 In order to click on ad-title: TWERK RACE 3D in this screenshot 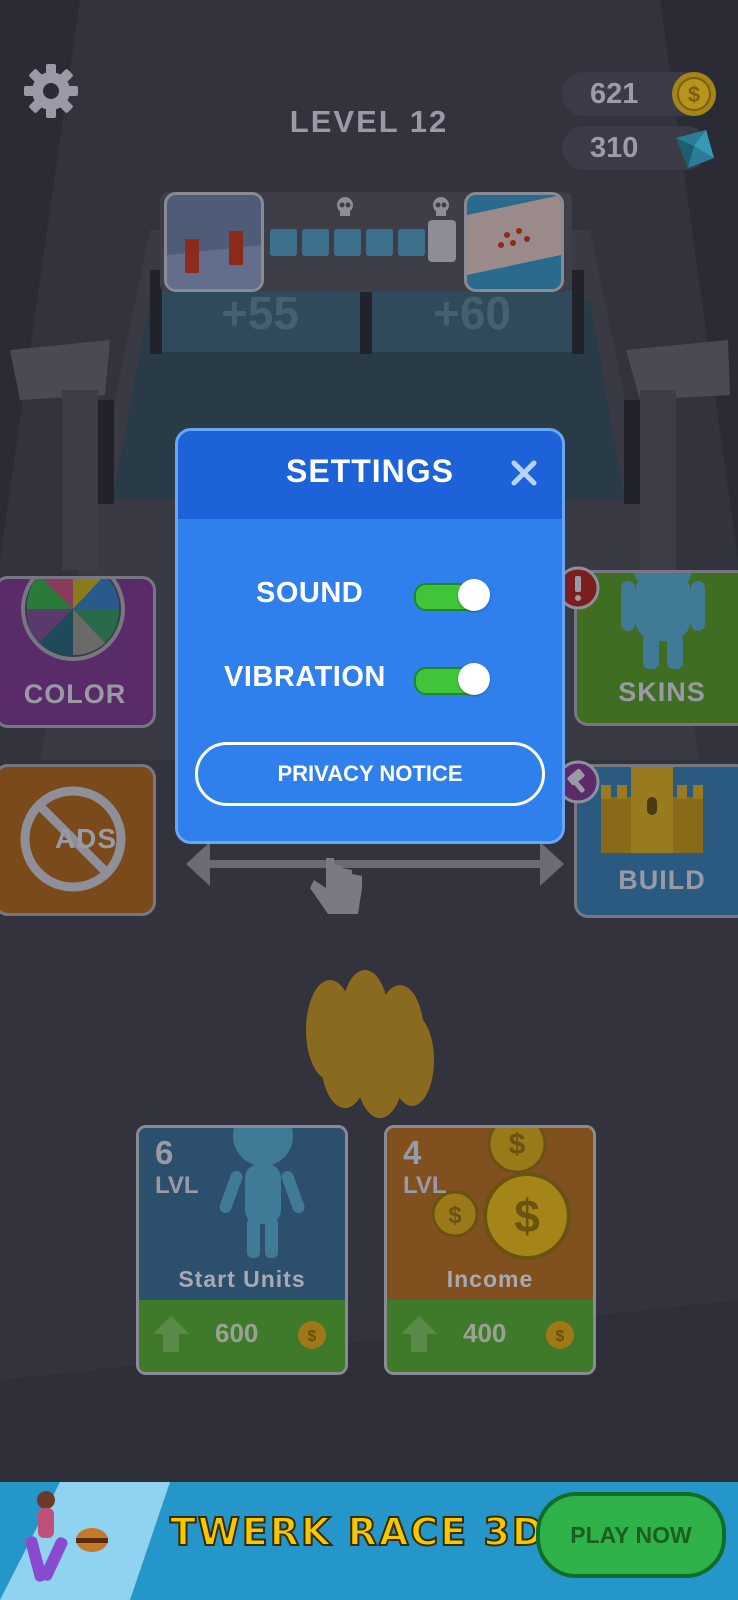, I will do `click(357, 1532)`.